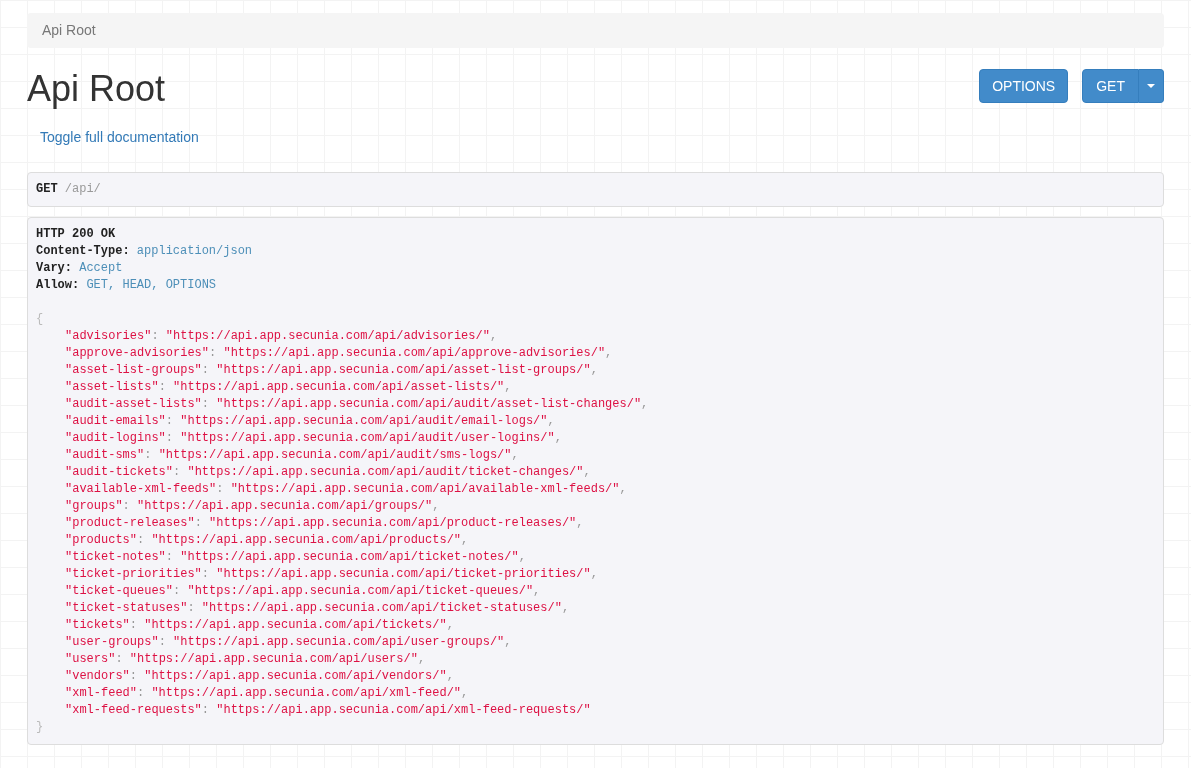 This screenshot has height=768, width=1191. What do you see at coordinates (303, 591) in the screenshot?
I see `json-entry: "ticket-queues": "https://api.app.secunia.com/api/ticket-queues/",` at bounding box center [303, 591].